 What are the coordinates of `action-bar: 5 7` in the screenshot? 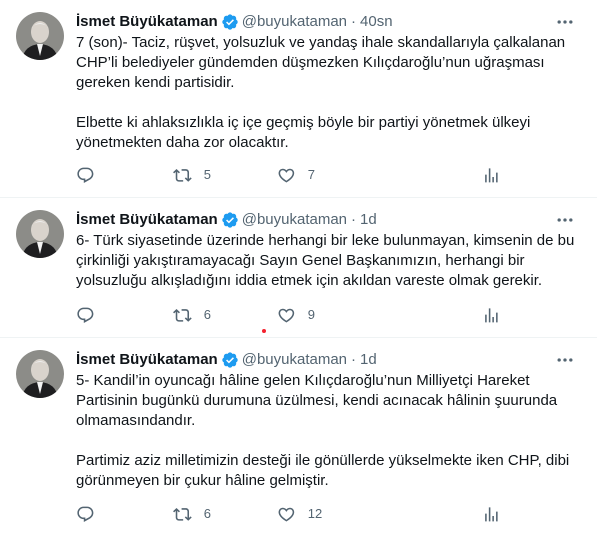 It's located at (329, 175).